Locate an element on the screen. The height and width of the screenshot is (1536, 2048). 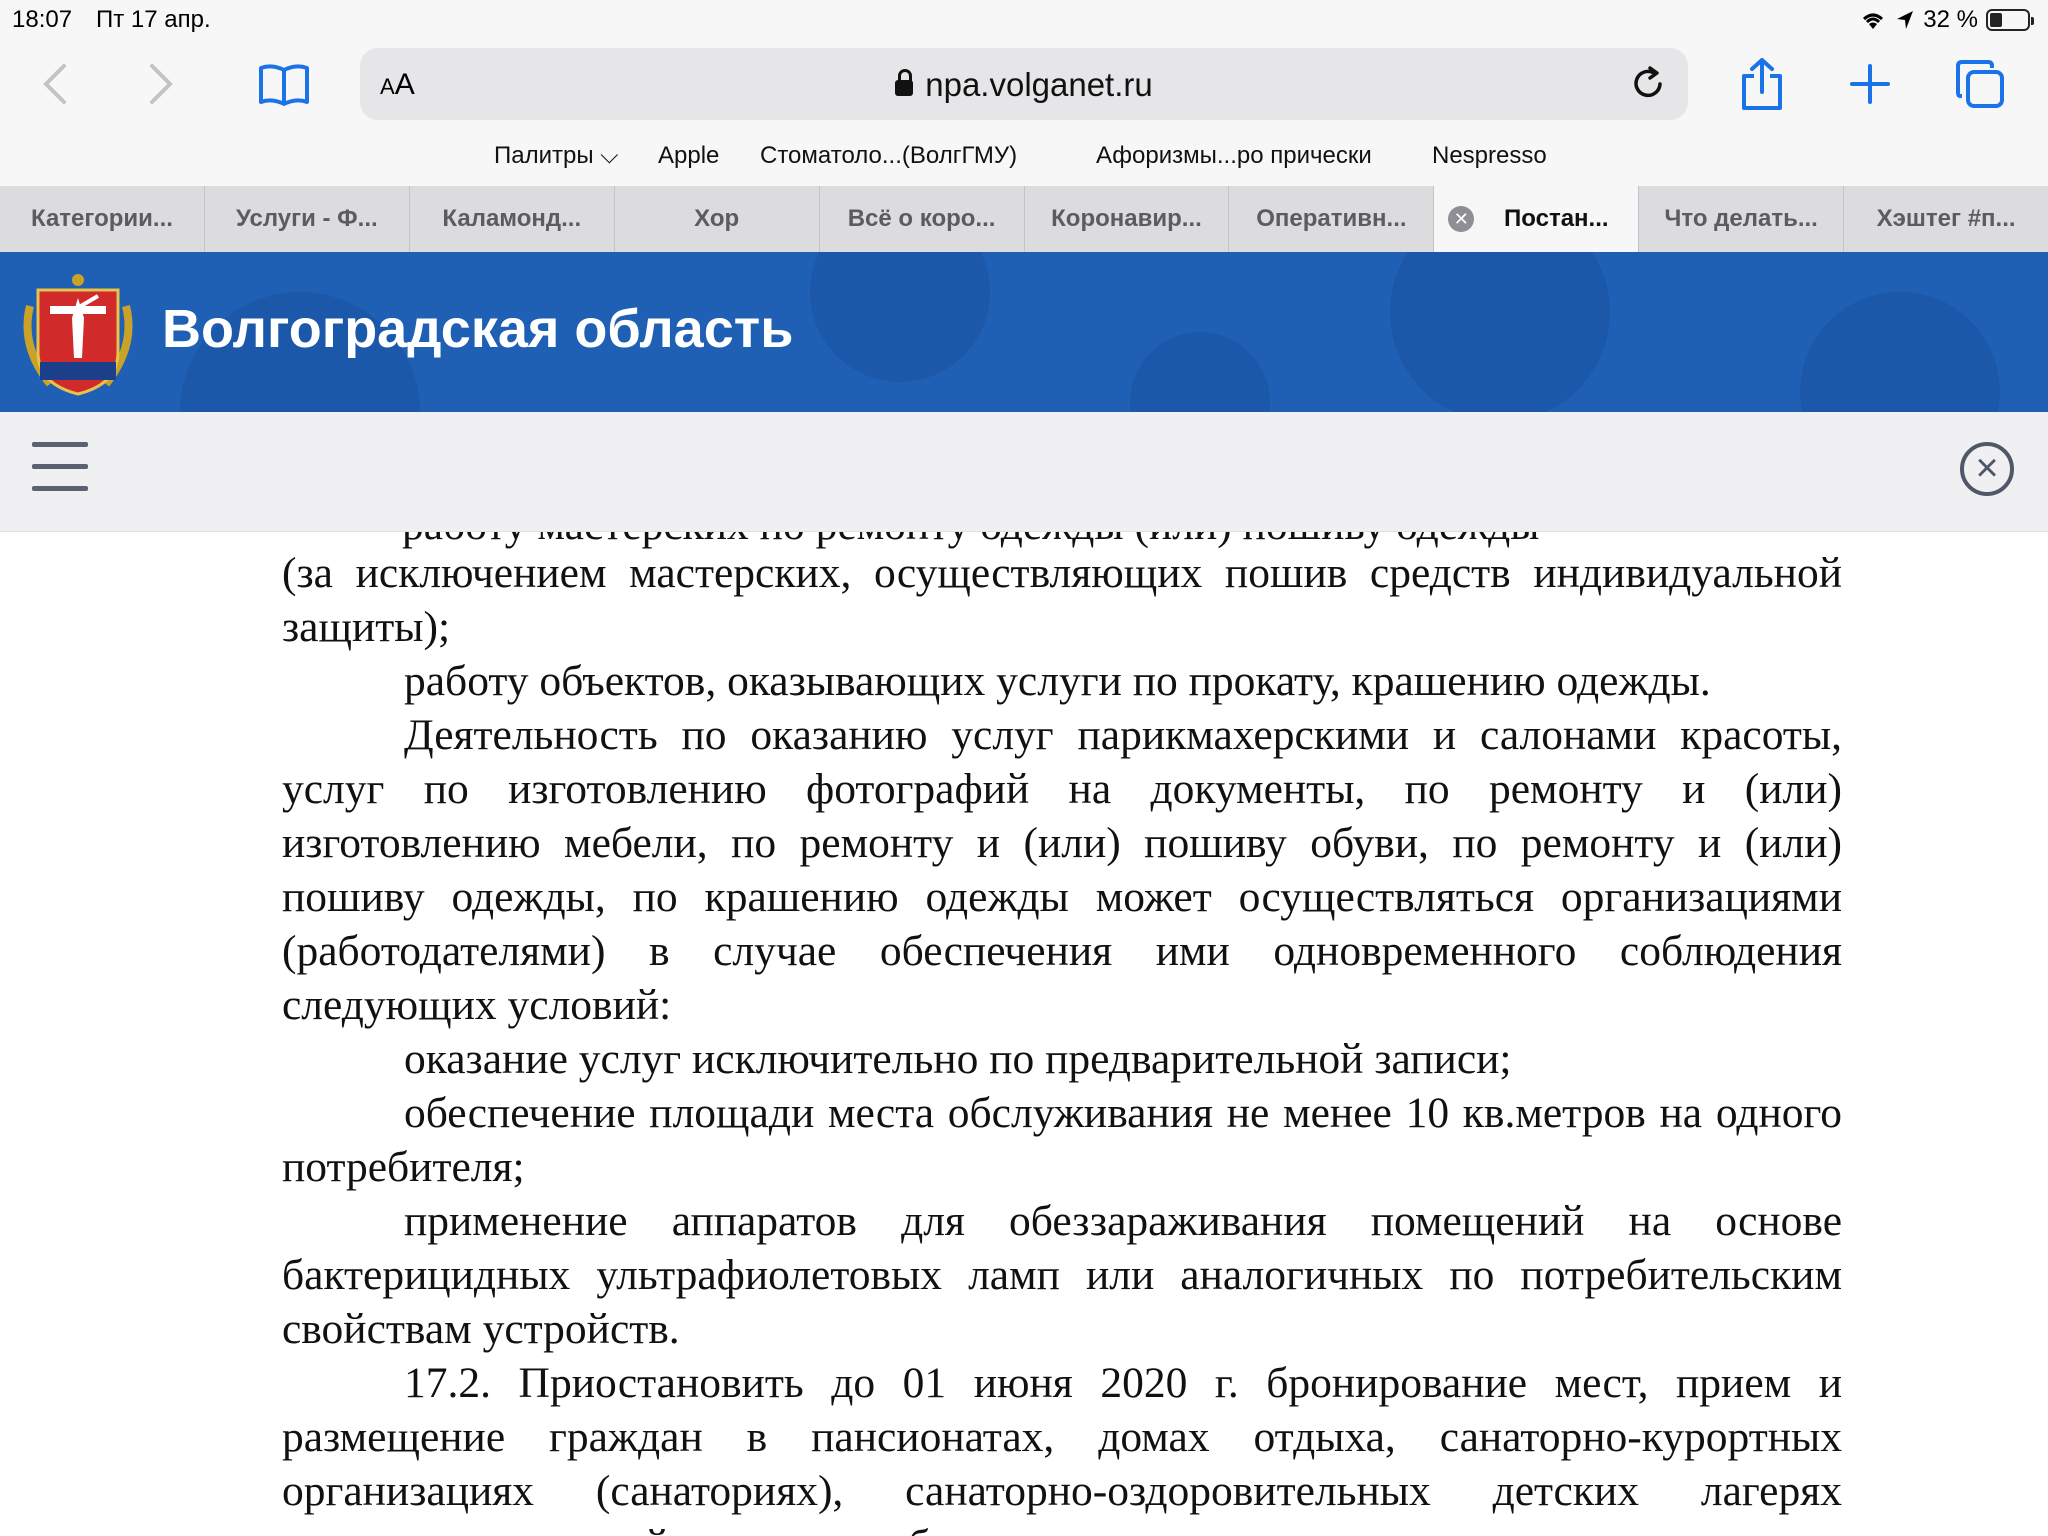
browser-toolbar: AA npa.volganet.ru is located at coordinates (1024, 91).